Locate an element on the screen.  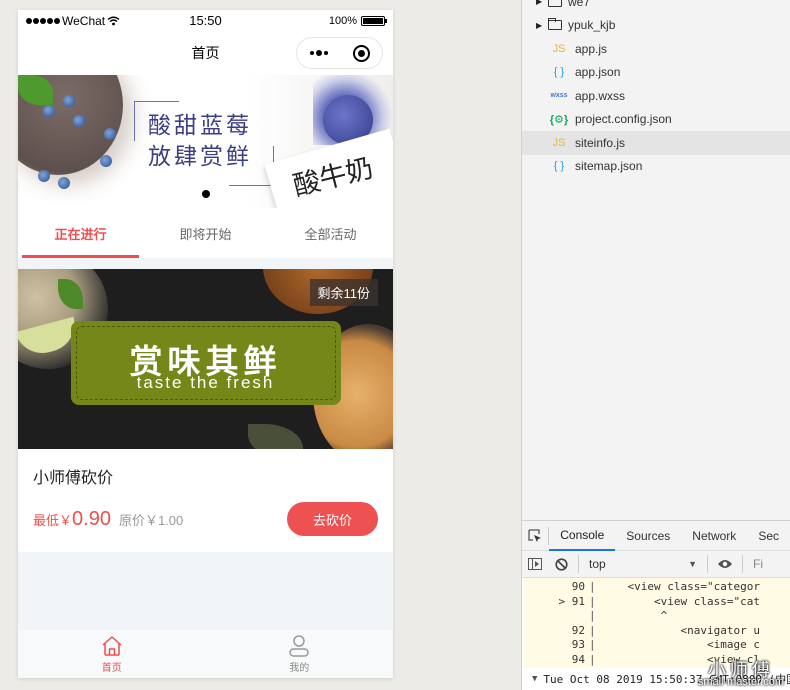
tree-item-label: siteinfo.js is located at coordinates (600, 142).